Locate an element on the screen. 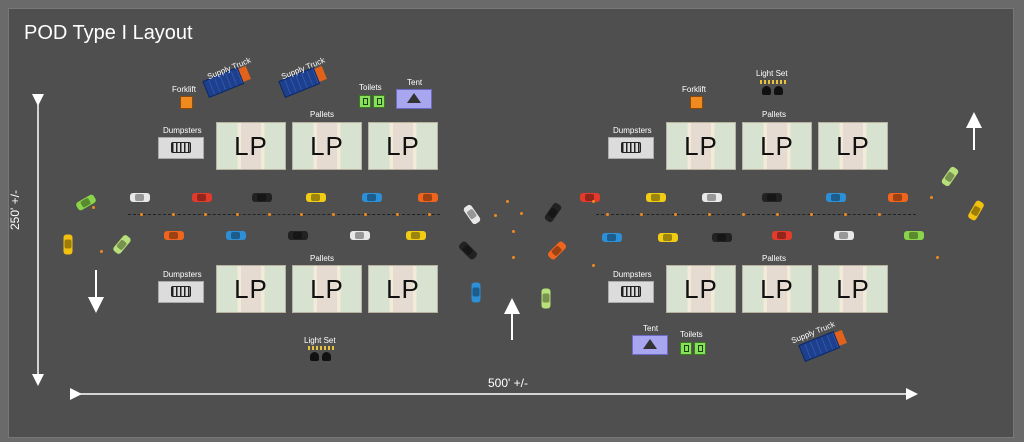 The image size is (1024, 442). height-dimension-label: 250' +/- is located at coordinates (15, 210).